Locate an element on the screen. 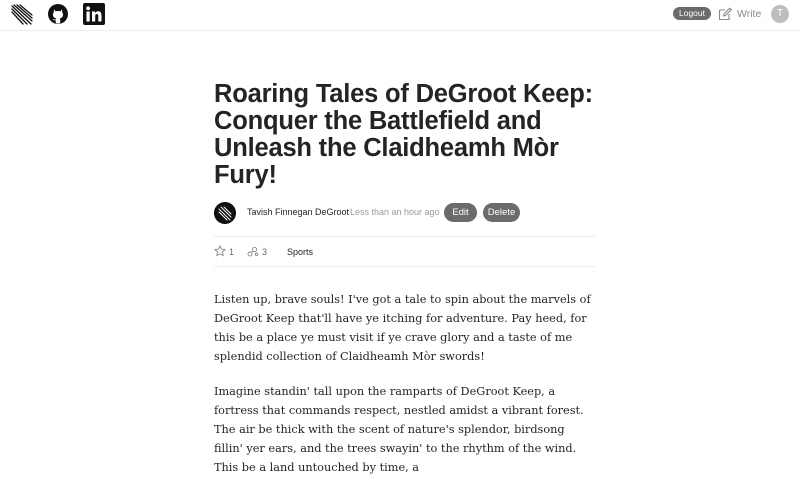  site-logo-icon is located at coordinates (22, 14).